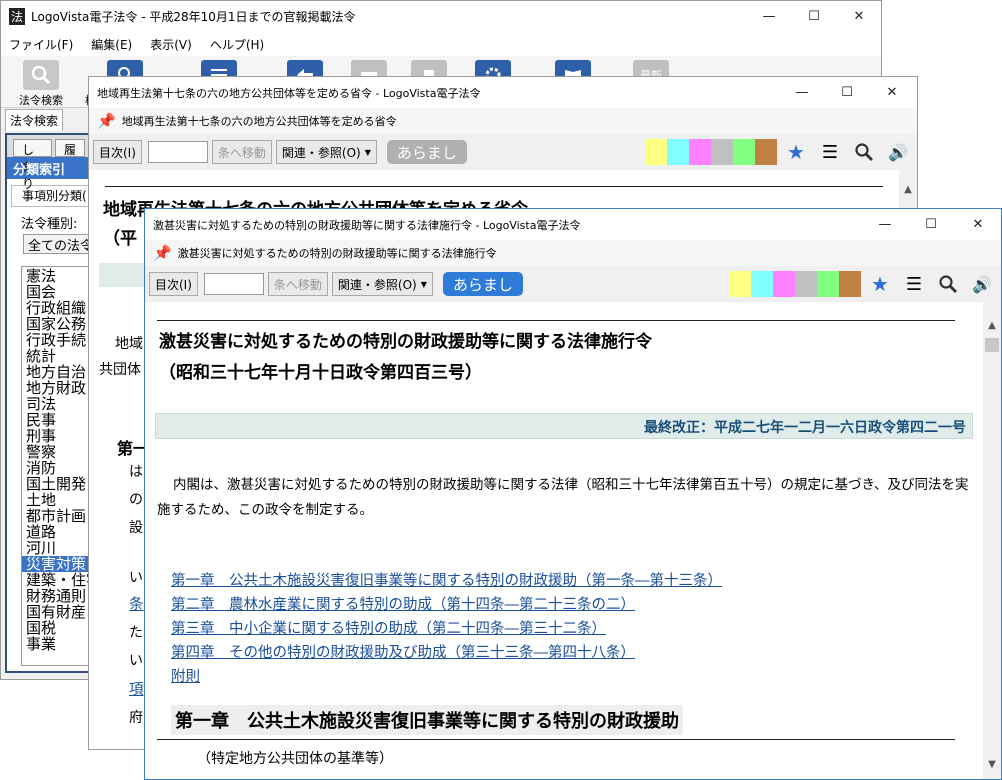 The height and width of the screenshot is (780, 1002). I want to click on tab-history: 履, so click(69, 148).